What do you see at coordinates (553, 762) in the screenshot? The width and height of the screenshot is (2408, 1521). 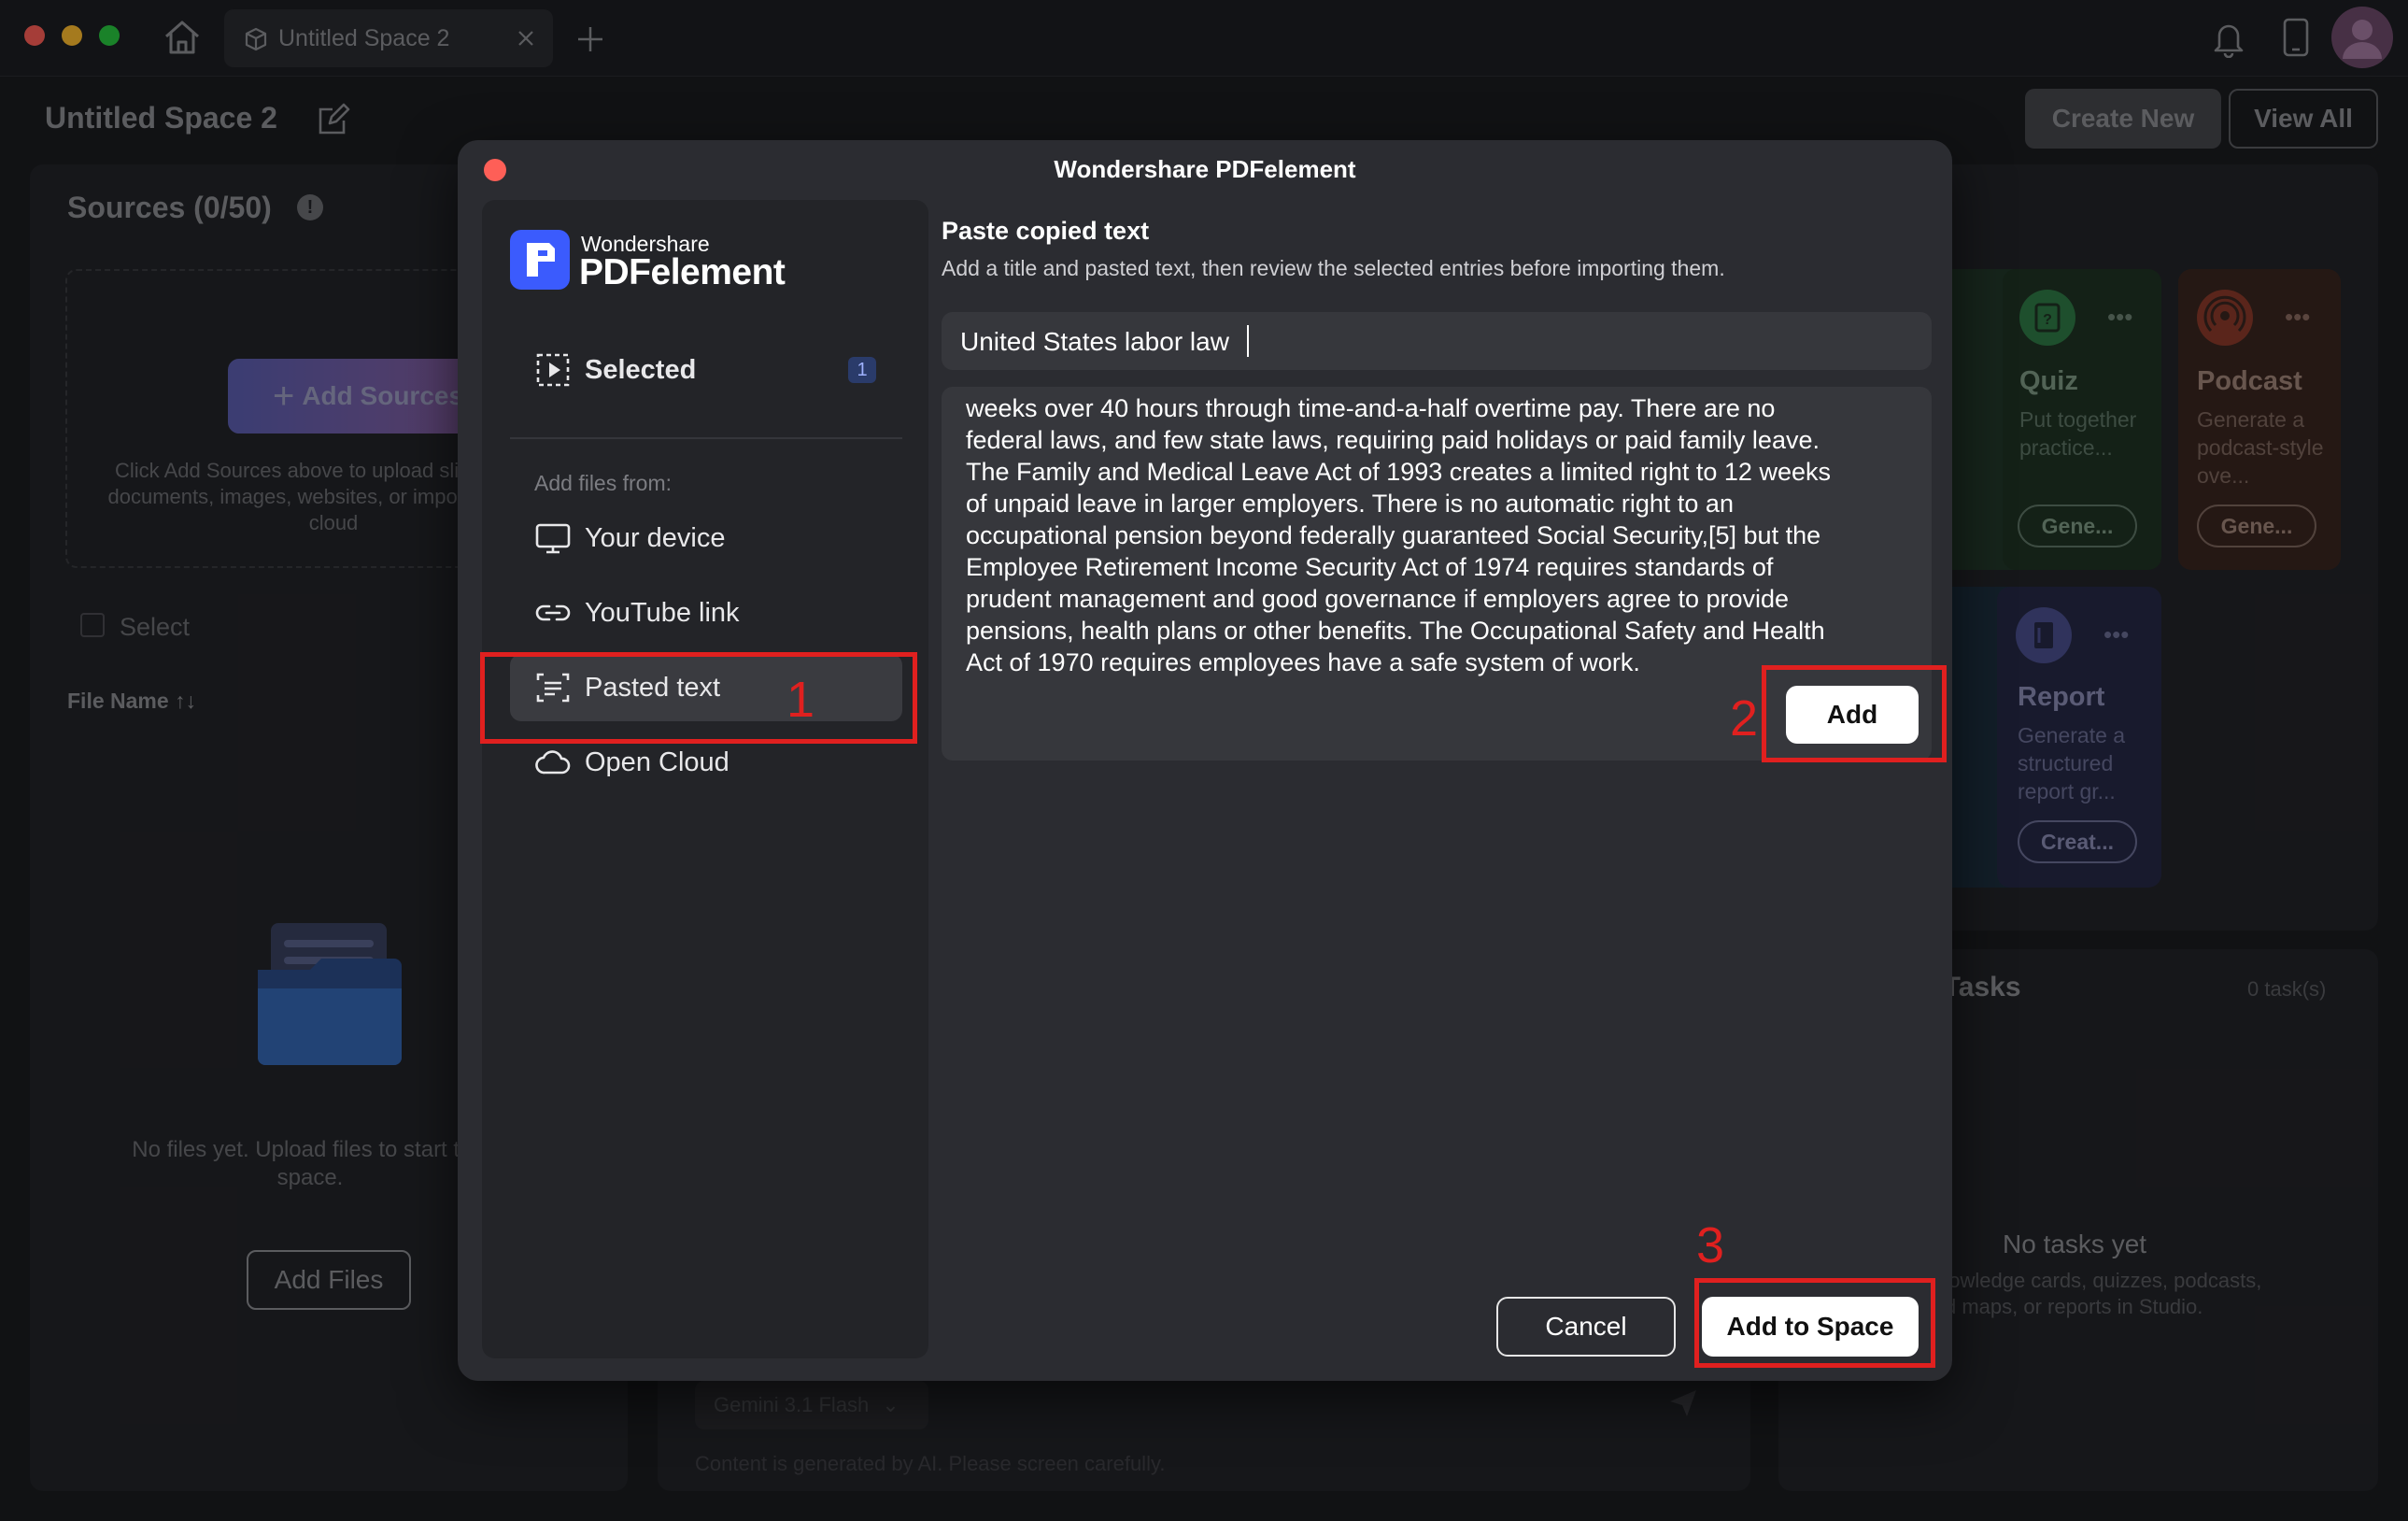 I see `cloud-icon` at bounding box center [553, 762].